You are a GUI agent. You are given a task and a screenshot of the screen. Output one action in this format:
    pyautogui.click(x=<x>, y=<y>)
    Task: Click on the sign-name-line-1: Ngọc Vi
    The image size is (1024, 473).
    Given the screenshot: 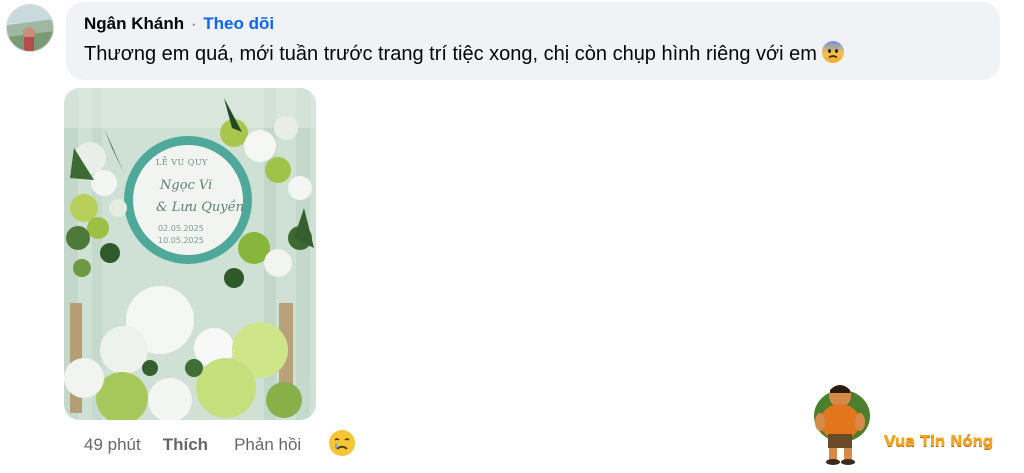 What is the action you would take?
    pyautogui.click(x=186, y=185)
    